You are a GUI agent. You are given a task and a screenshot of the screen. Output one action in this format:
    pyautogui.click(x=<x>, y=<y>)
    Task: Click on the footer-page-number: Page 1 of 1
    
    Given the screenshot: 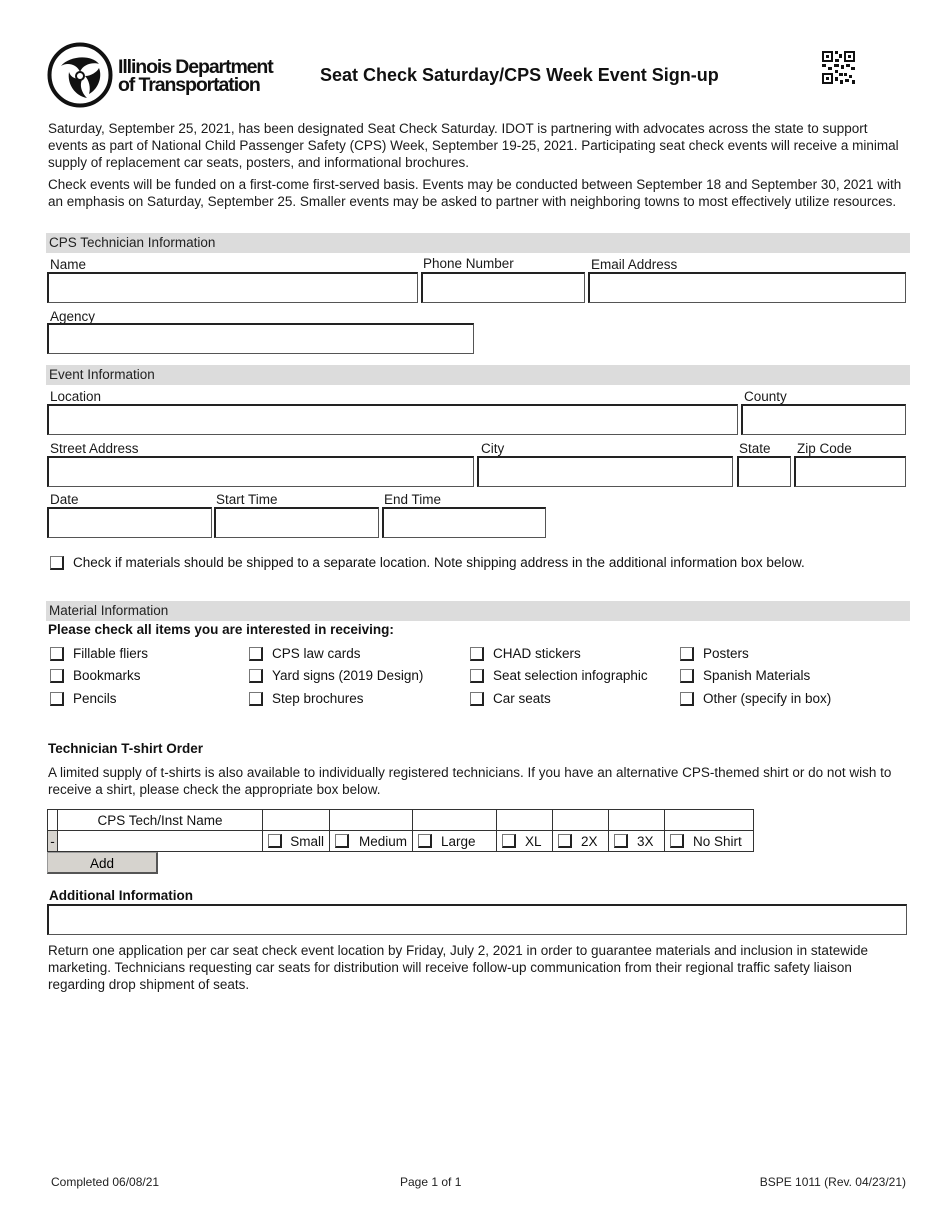 What is the action you would take?
    pyautogui.click(x=431, y=1182)
    